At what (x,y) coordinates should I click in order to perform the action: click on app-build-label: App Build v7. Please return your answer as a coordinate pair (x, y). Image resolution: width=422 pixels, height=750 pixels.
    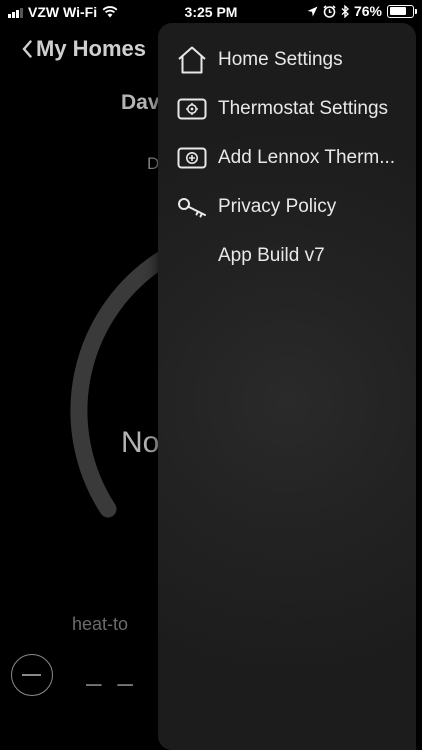
    Looking at the image, I should click on (271, 255).